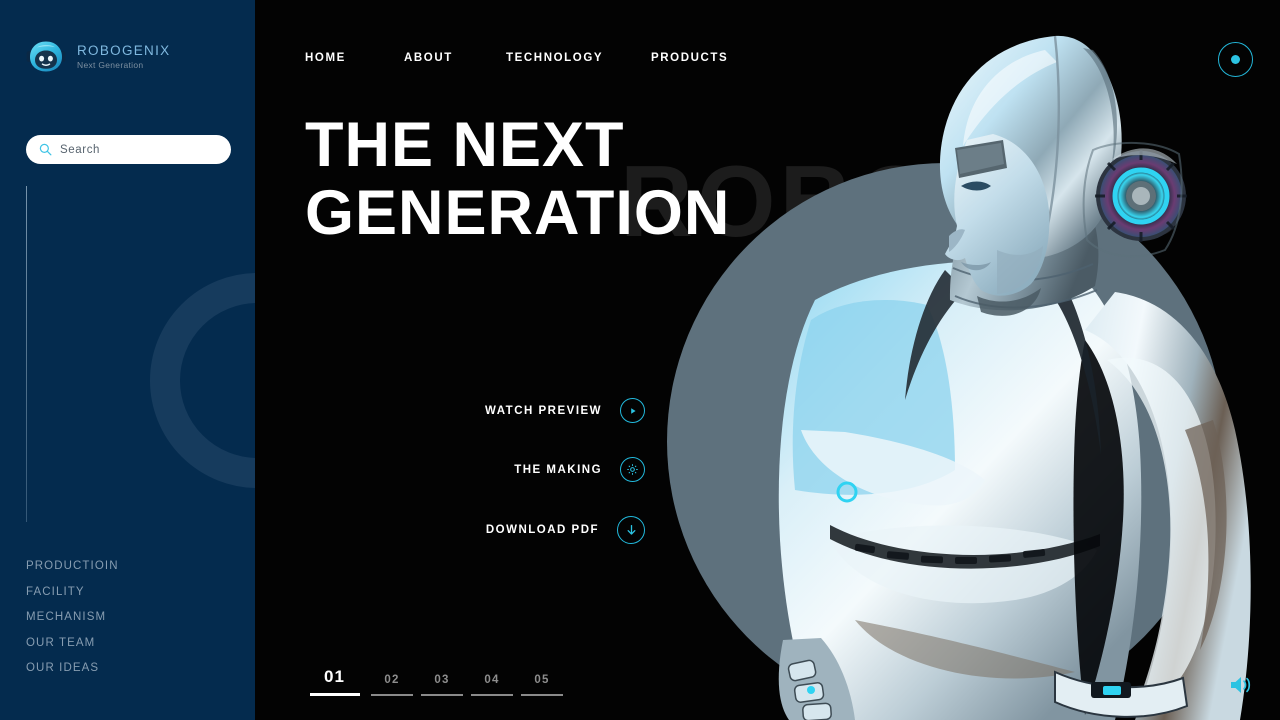 The image size is (1280, 720). Describe the element at coordinates (442, 679) in the screenshot. I see `pagination-label-03: 03` at that location.